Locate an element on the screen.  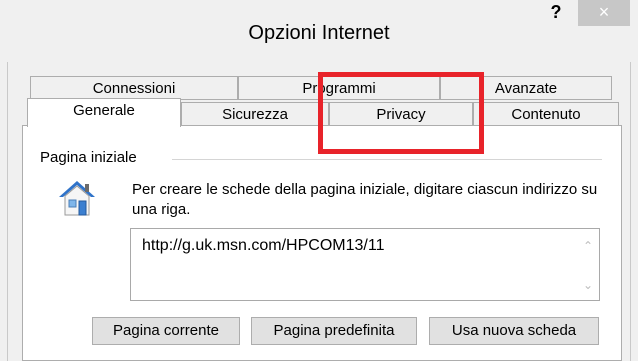
scroll-up-arrow-icon: ⌃ is located at coordinates (588, 246).